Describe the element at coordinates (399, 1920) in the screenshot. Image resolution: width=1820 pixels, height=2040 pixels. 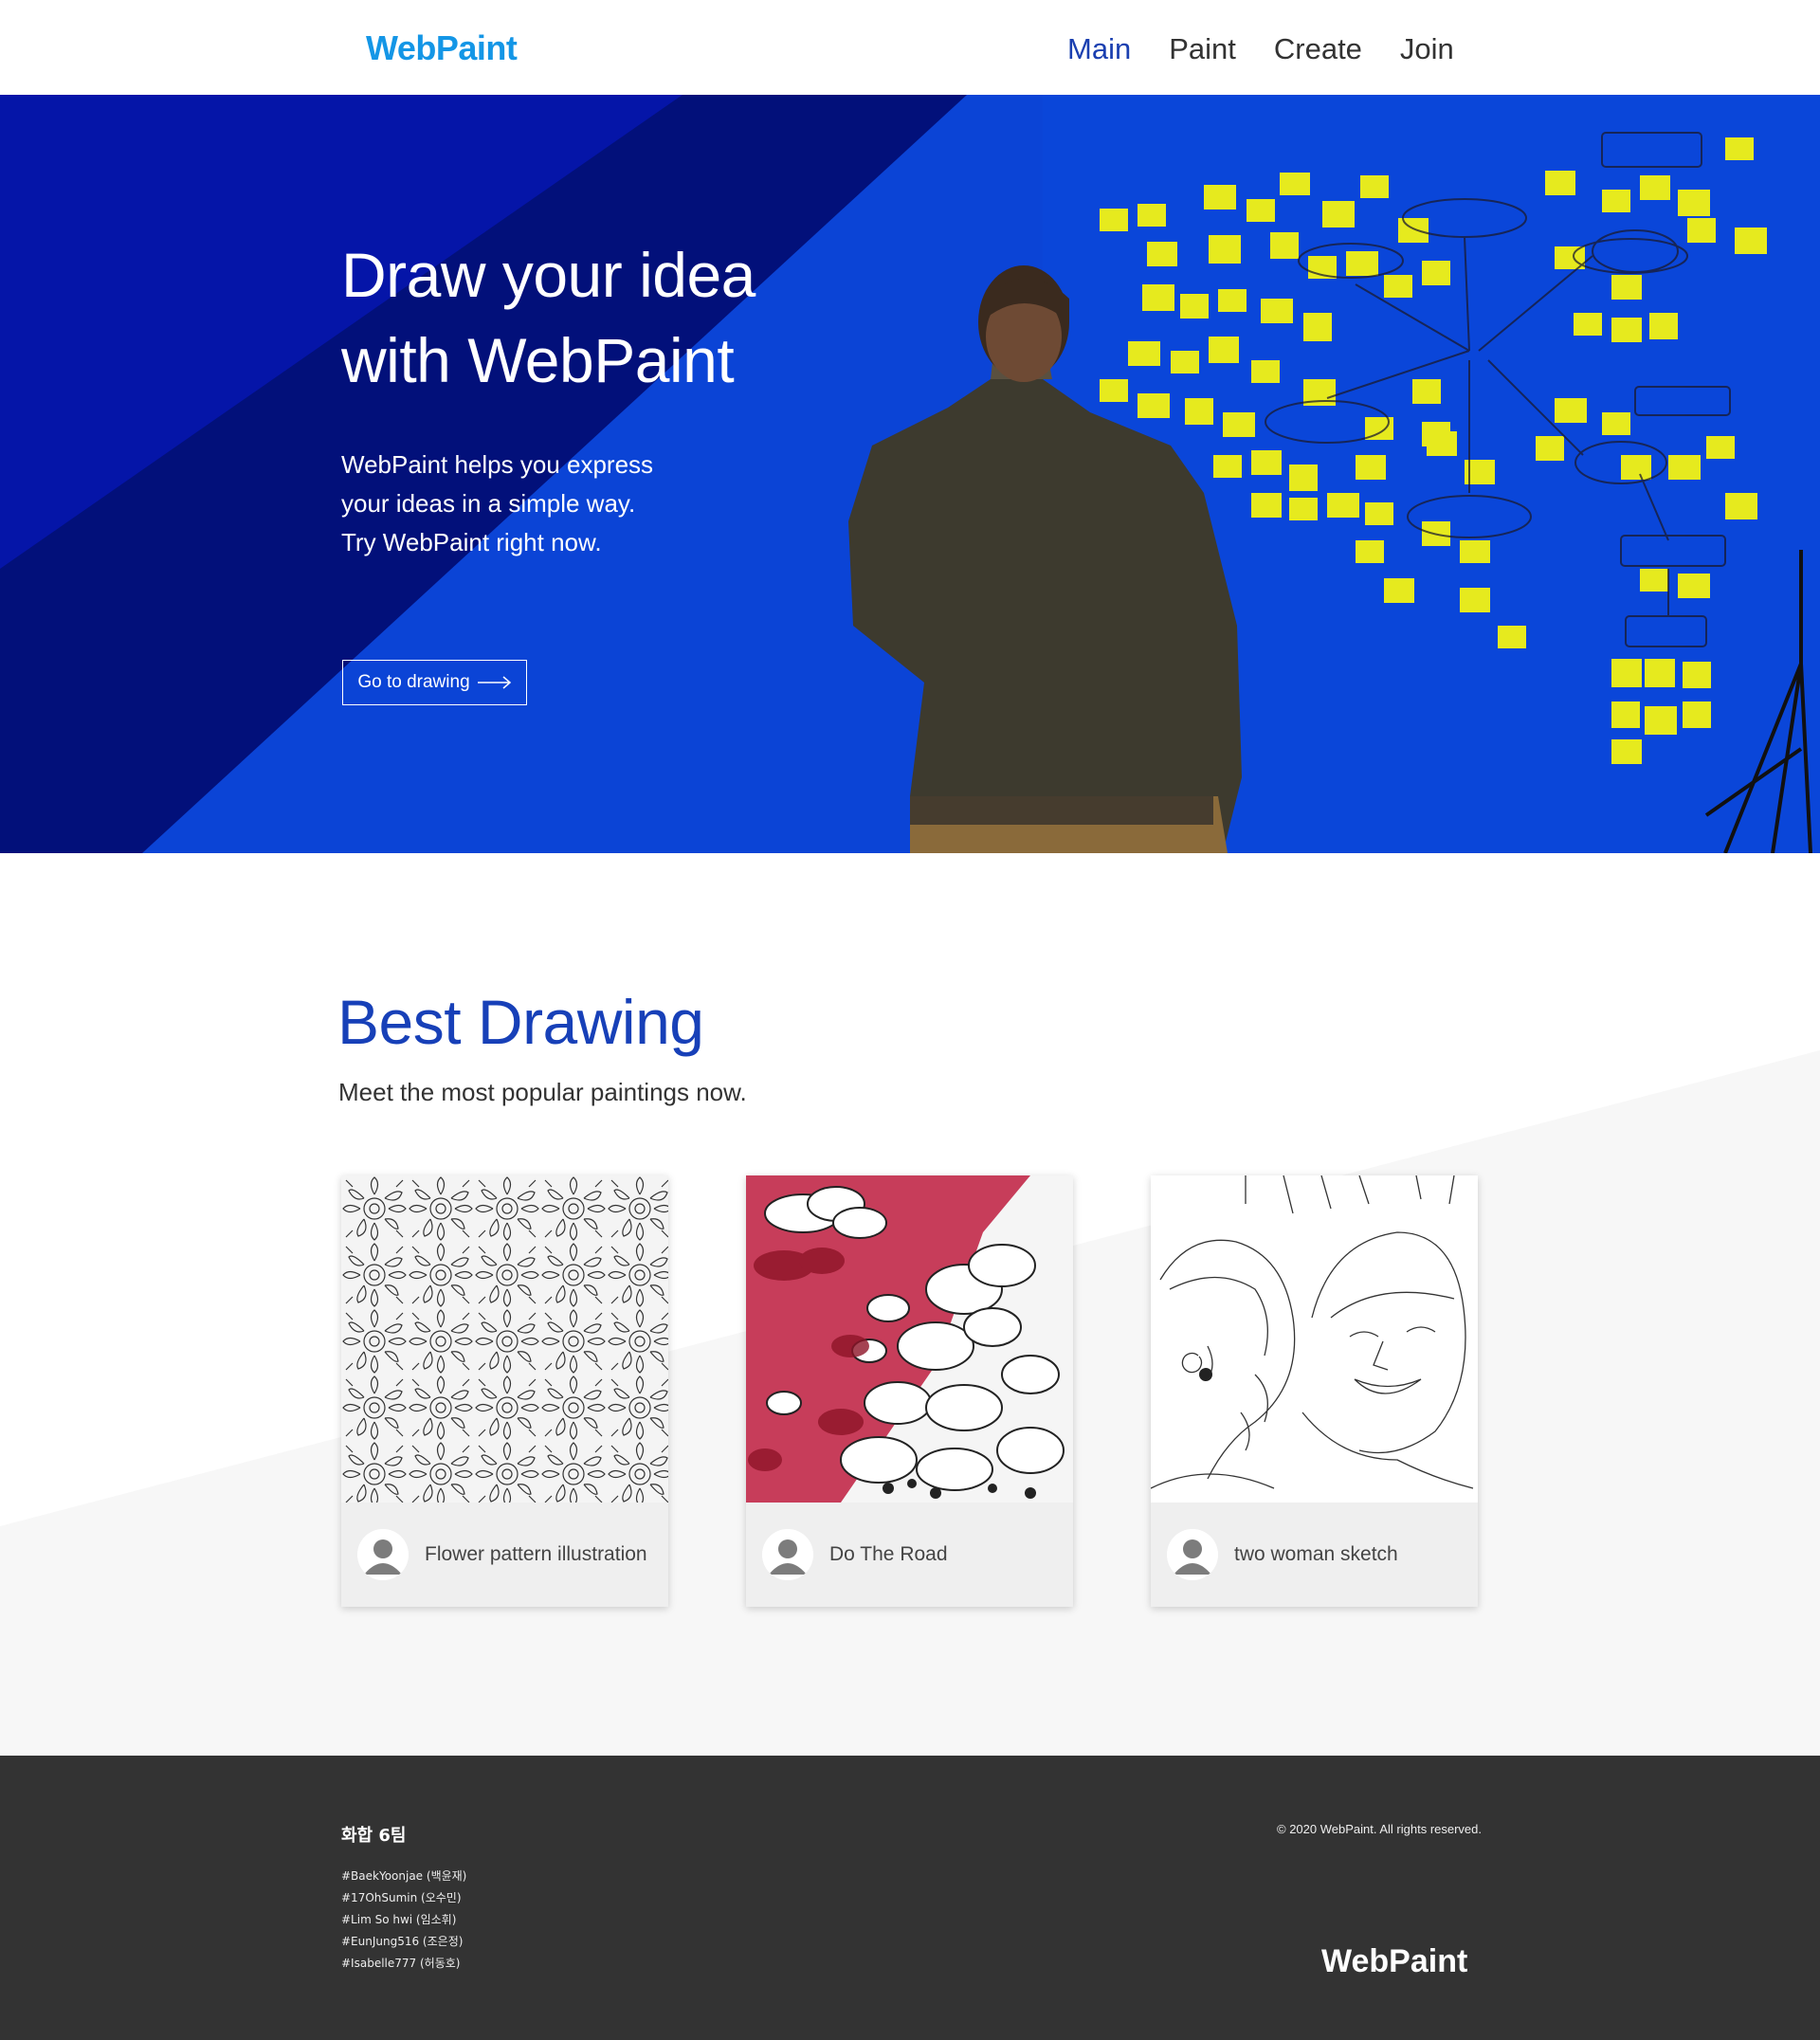
I see `member-item: #Lim So hwi (임소휘)` at that location.